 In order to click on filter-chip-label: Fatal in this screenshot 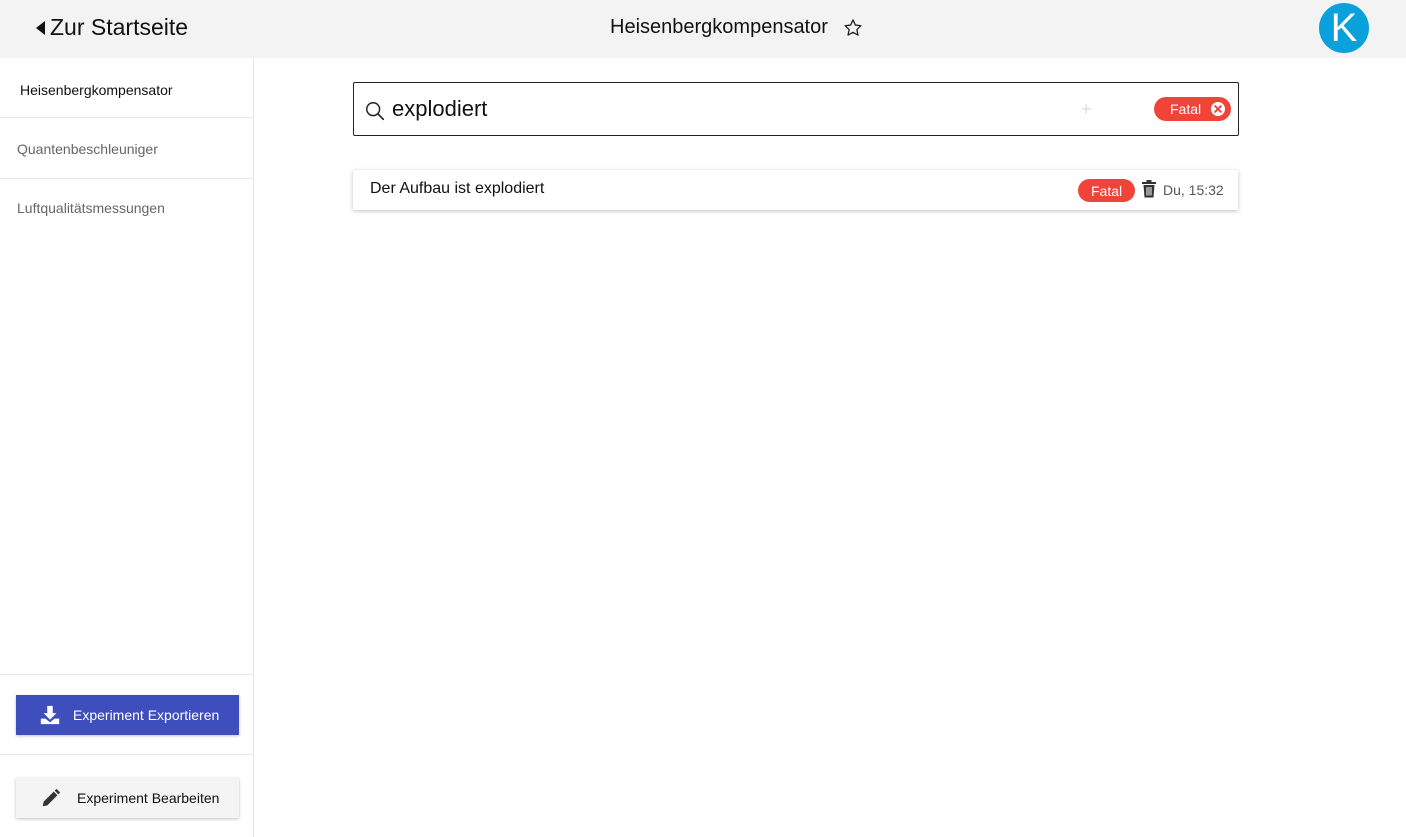, I will do `click(1186, 109)`.